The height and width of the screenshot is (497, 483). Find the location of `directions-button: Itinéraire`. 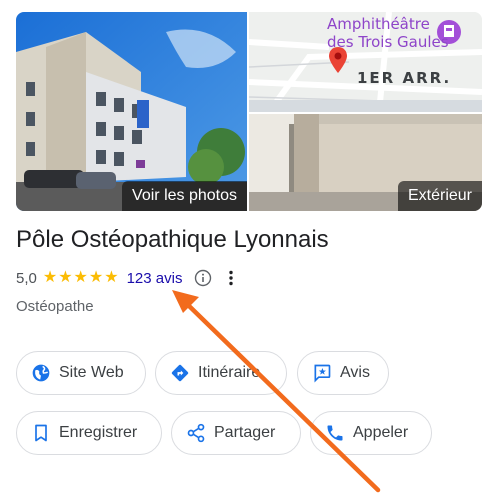

directions-button: Itinéraire is located at coordinates (221, 373).